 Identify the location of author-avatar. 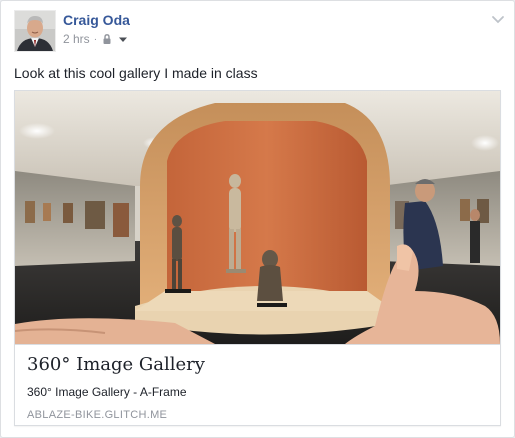
(35, 31).